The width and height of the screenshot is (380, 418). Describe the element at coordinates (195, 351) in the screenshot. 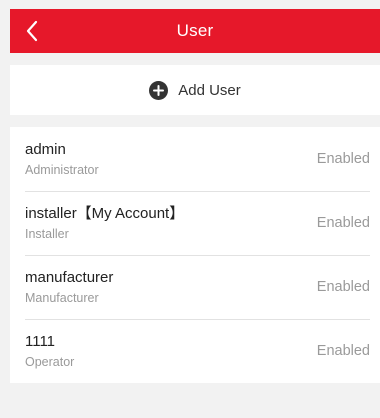

I see `user-row-1111: 1111 Operator Enabled` at that location.